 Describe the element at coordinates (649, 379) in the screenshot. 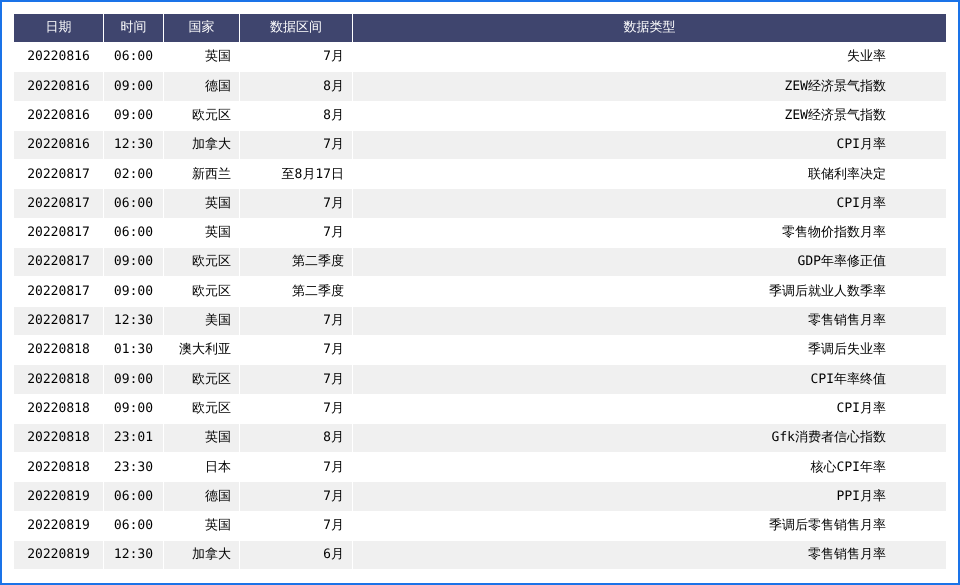

I see `table-cell: CPI年率终值` at that location.